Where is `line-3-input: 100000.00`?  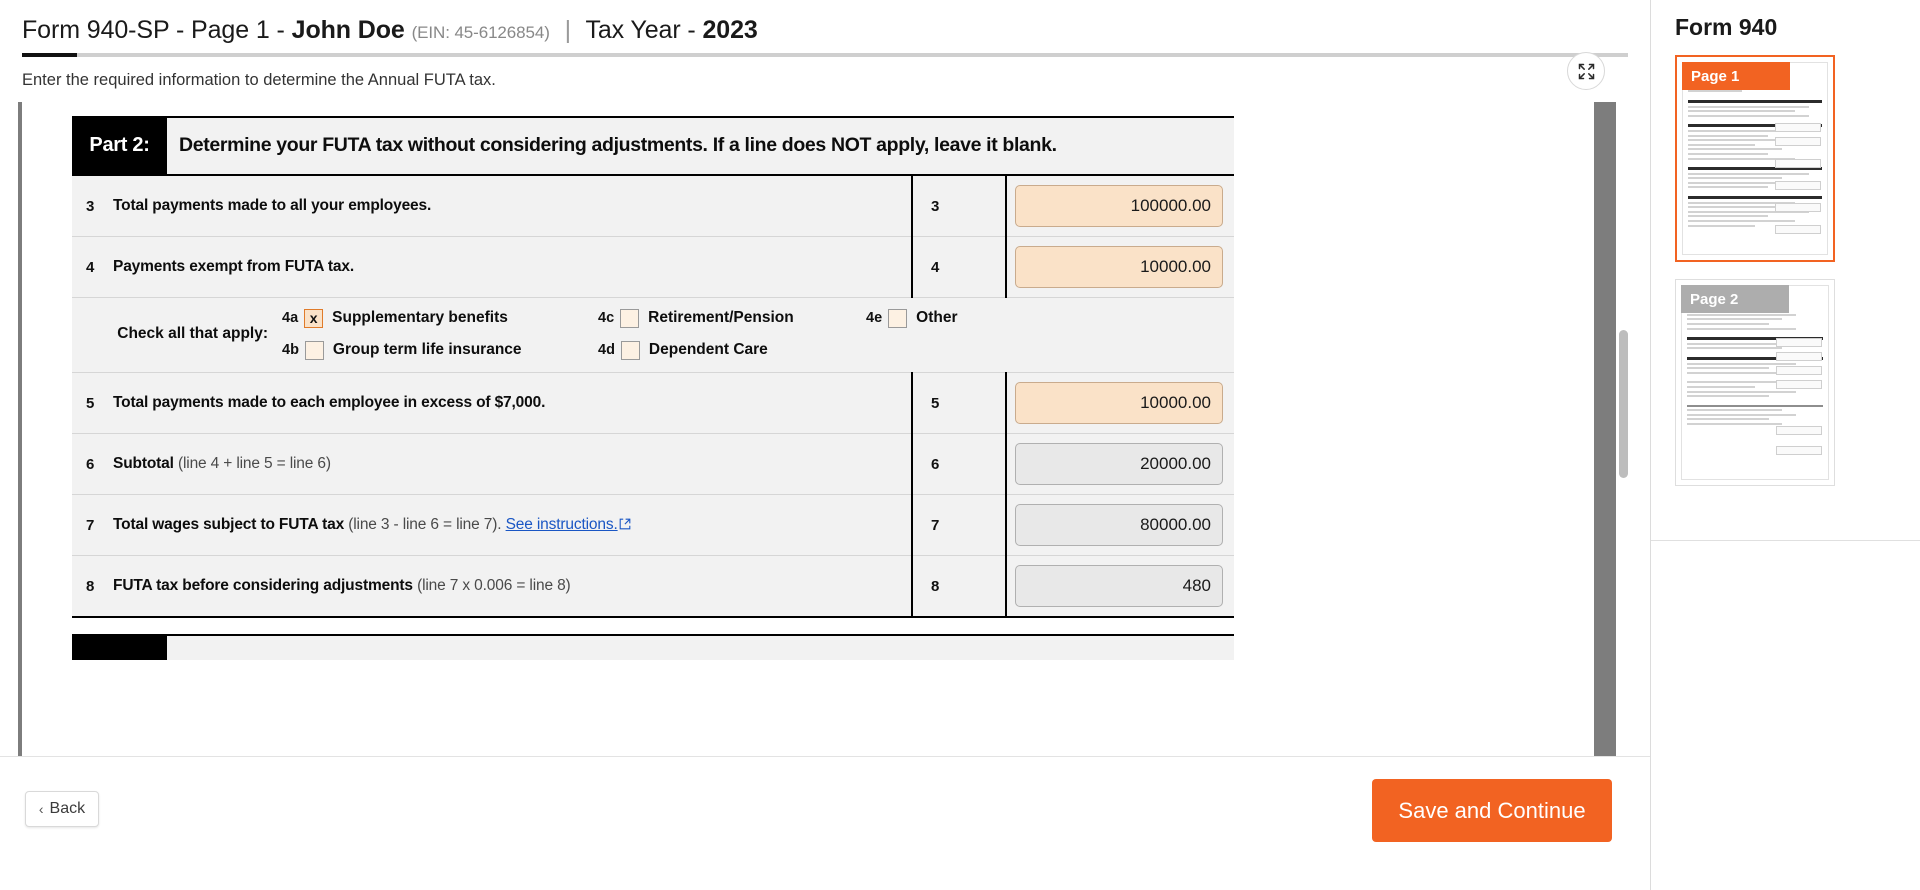
line-3-input: 100000.00 is located at coordinates (1119, 206).